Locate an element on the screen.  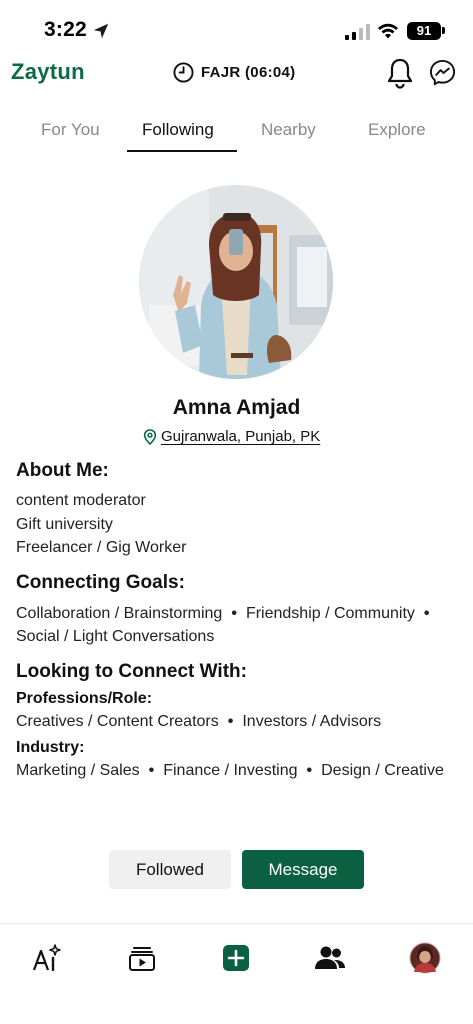
profile-photo-illustration is located at coordinates (236, 282).